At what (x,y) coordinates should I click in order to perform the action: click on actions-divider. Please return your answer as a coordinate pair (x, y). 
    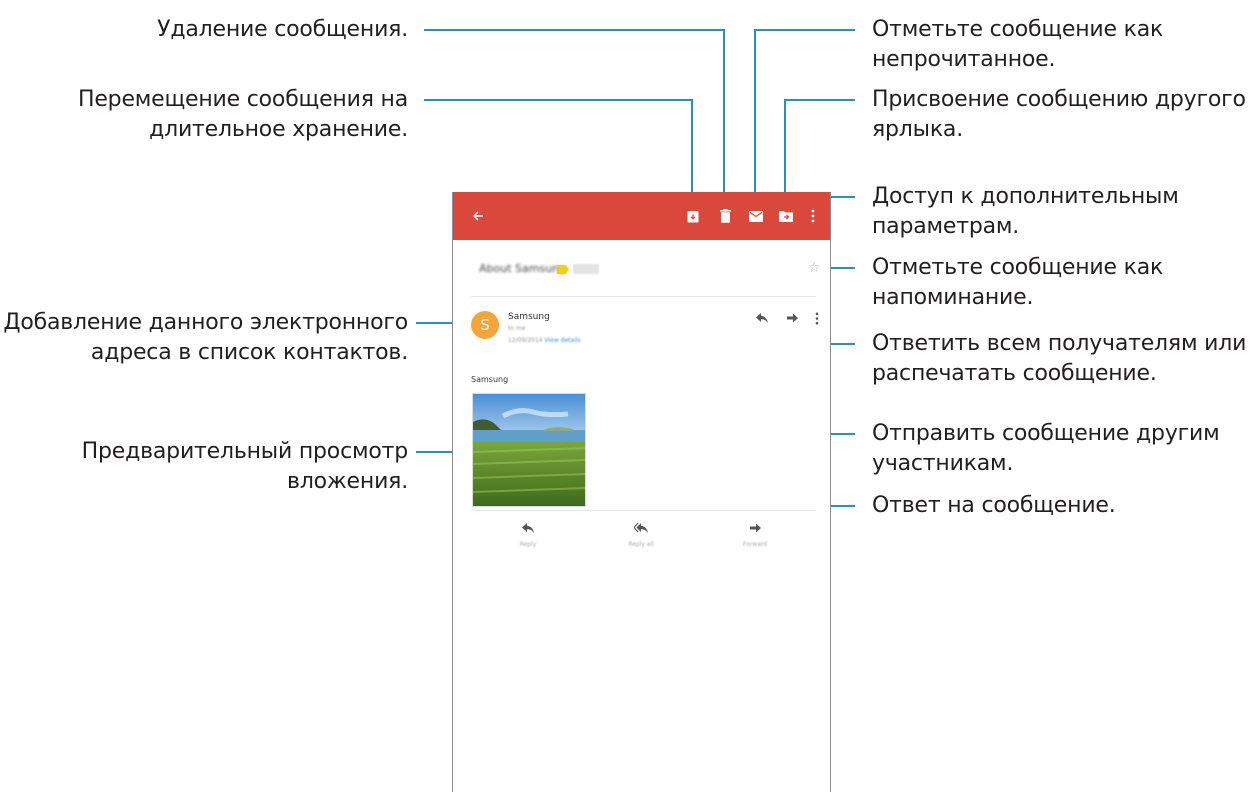
    Looking at the image, I should click on (643, 510).